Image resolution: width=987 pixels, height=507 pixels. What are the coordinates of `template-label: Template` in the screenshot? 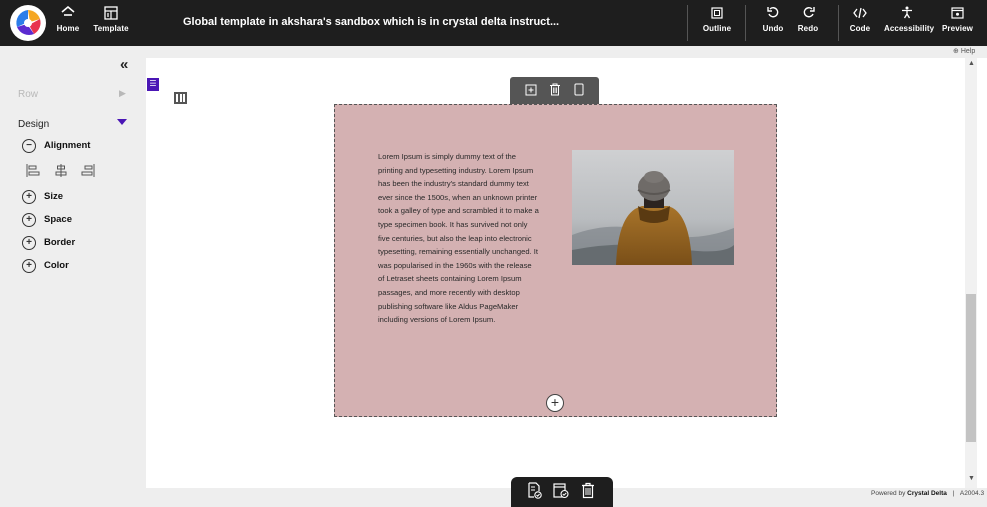 It's located at (111, 28).